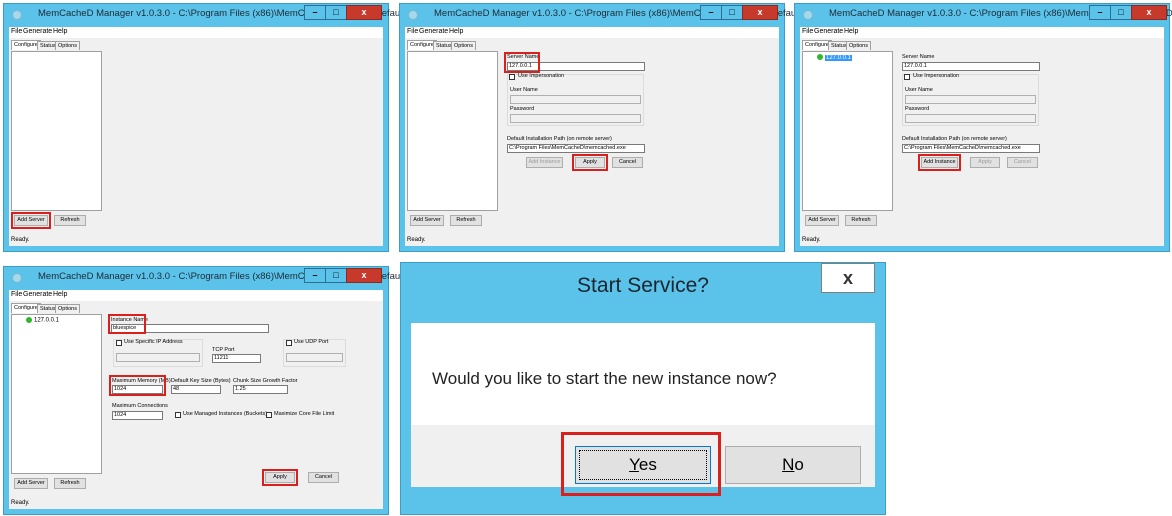 The image size is (1172, 516). Describe the element at coordinates (178, 415) in the screenshot. I see `use-managed-instances-checkbox` at that location.